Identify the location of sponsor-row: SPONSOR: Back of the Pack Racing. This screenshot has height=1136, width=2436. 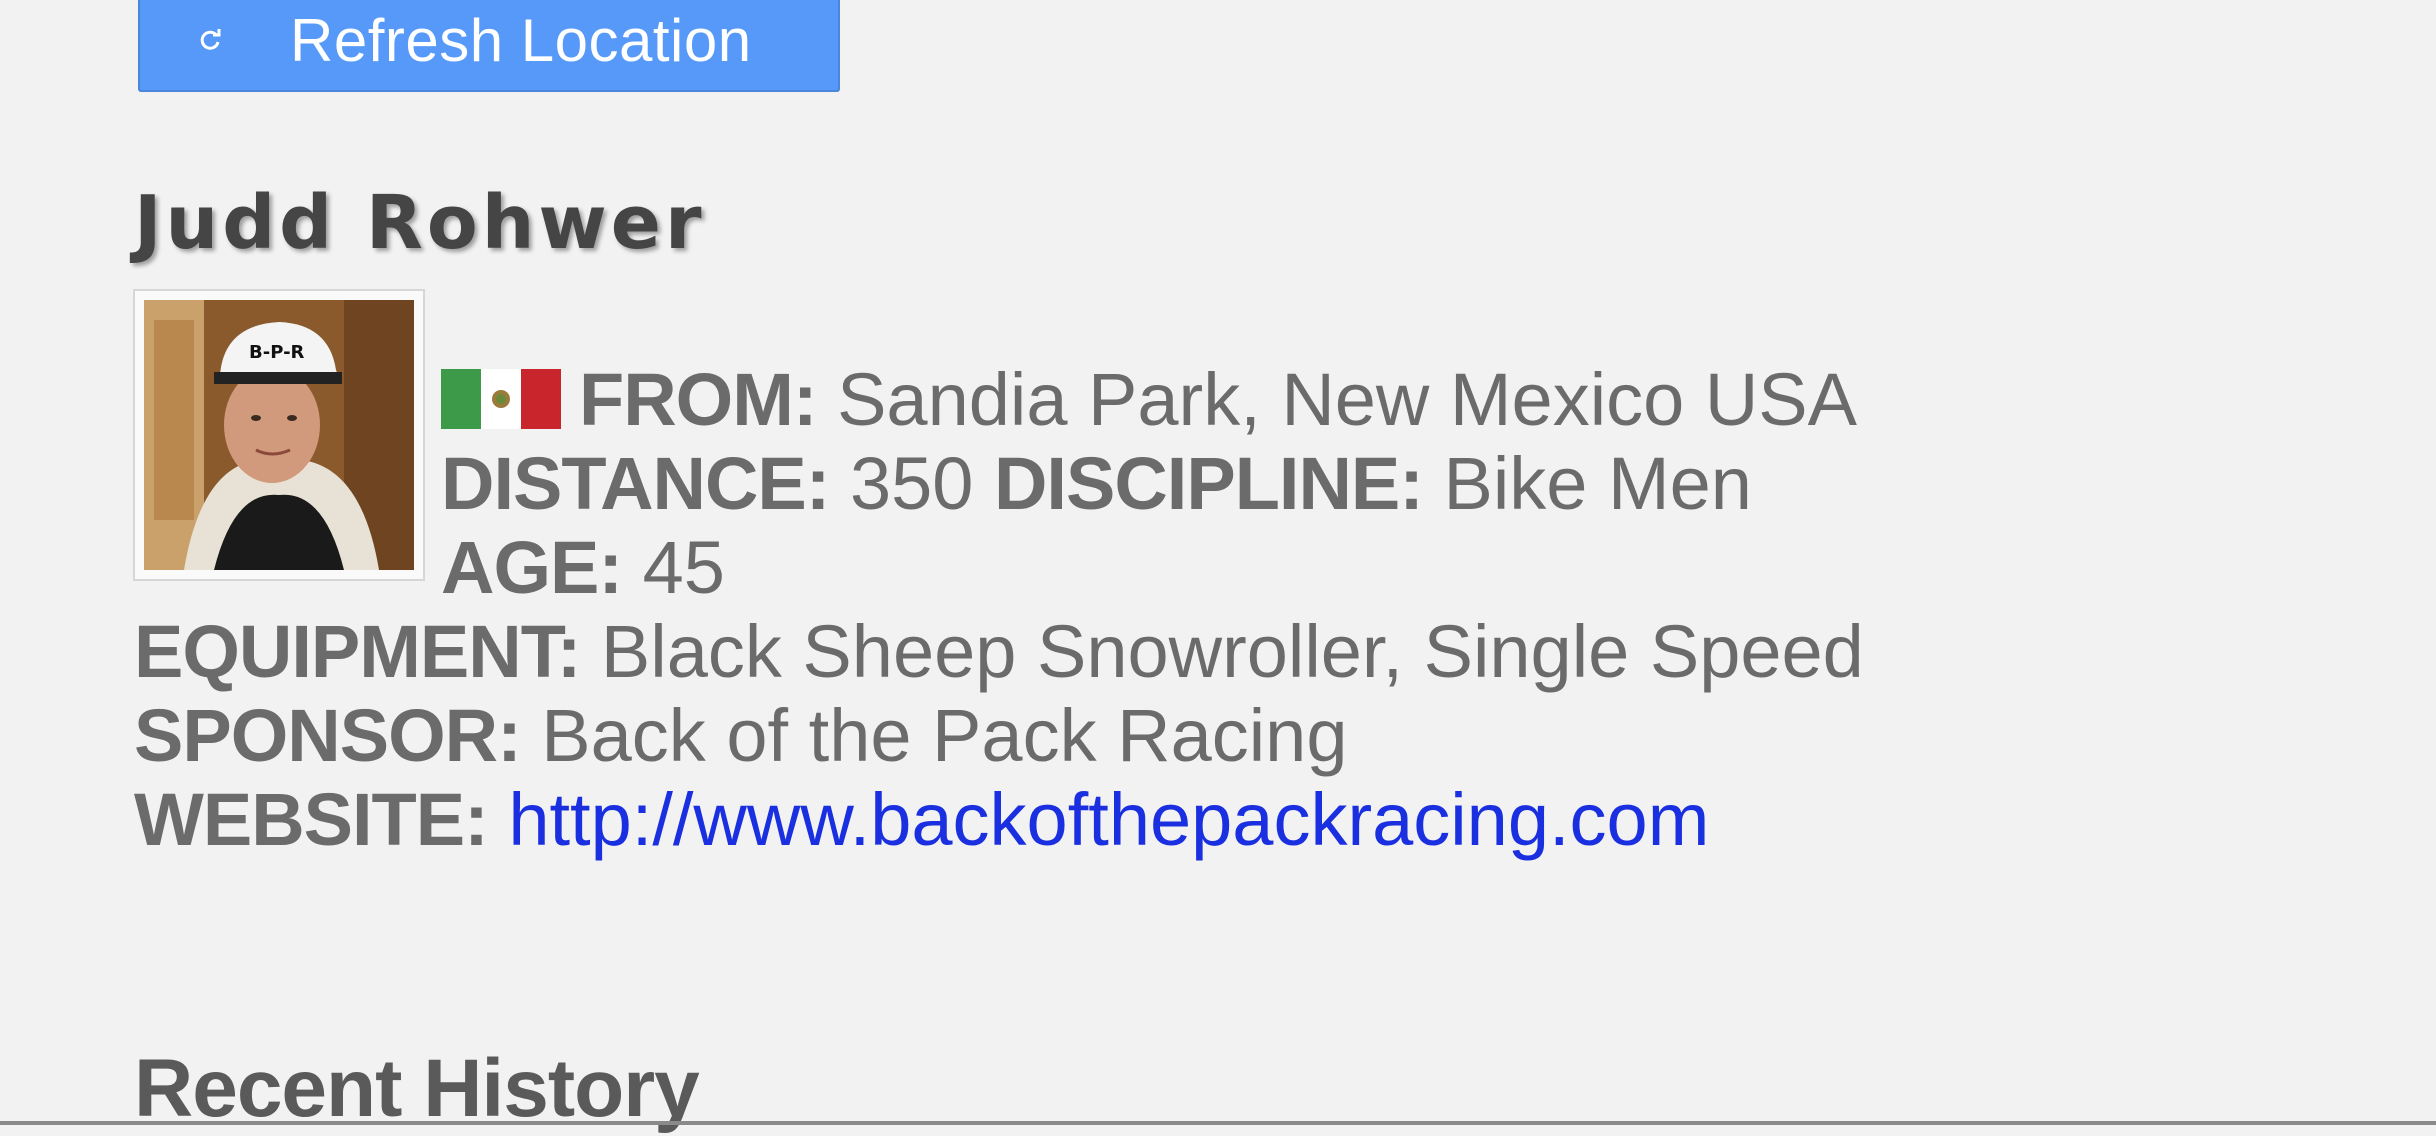
(740, 736).